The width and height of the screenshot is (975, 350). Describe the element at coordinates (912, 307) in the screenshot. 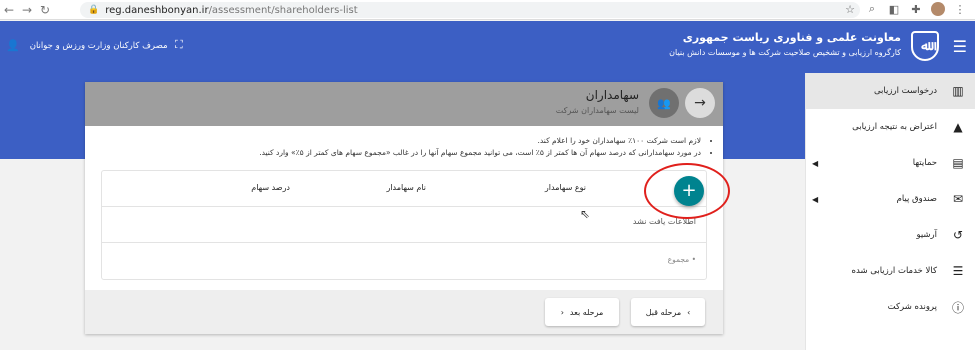

I see `sidebar-item-label: پرونده شرکت` at that location.